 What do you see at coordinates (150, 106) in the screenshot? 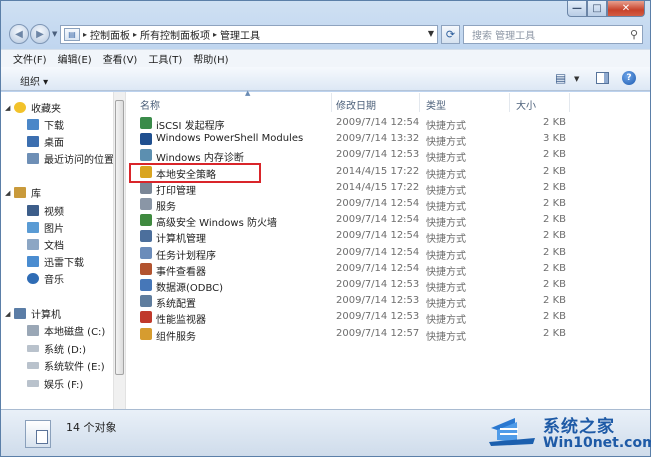
I see `column-header-label: 名称` at bounding box center [150, 106].